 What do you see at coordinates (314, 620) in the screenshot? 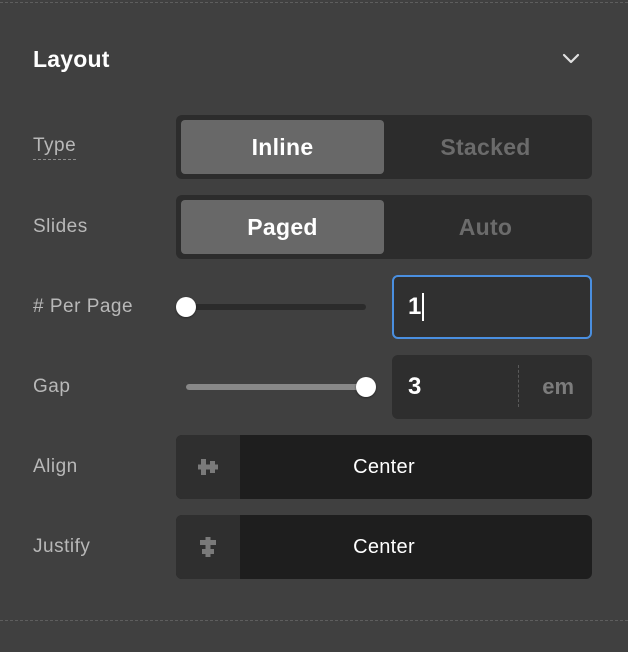
I see `bottom-divider` at bounding box center [314, 620].